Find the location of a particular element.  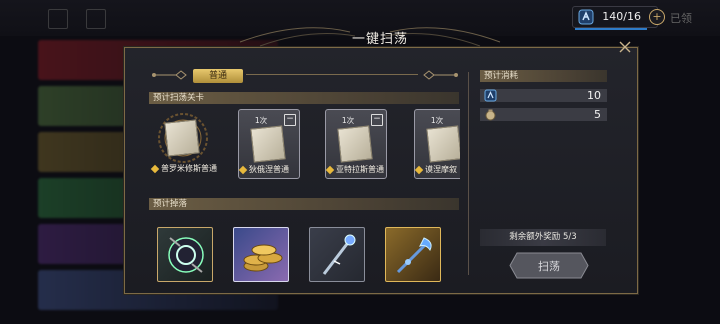

tab-normal: 普通 is located at coordinates (218, 76).